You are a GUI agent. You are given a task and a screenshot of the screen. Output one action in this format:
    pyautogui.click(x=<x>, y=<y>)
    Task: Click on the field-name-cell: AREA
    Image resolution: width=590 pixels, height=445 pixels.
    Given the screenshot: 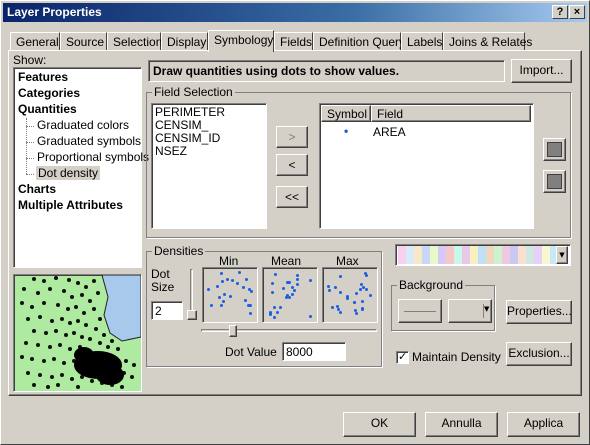 What is the action you would take?
    pyautogui.click(x=389, y=132)
    